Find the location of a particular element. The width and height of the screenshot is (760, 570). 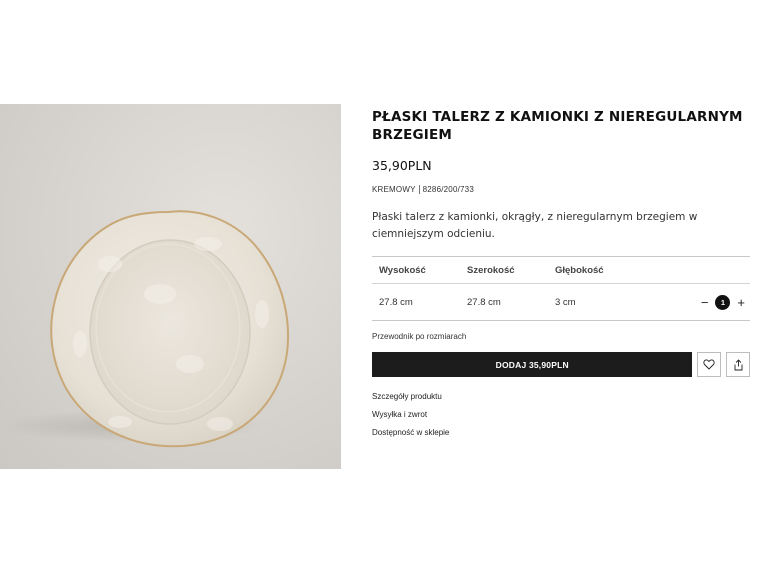

share-icon is located at coordinates (738, 364).